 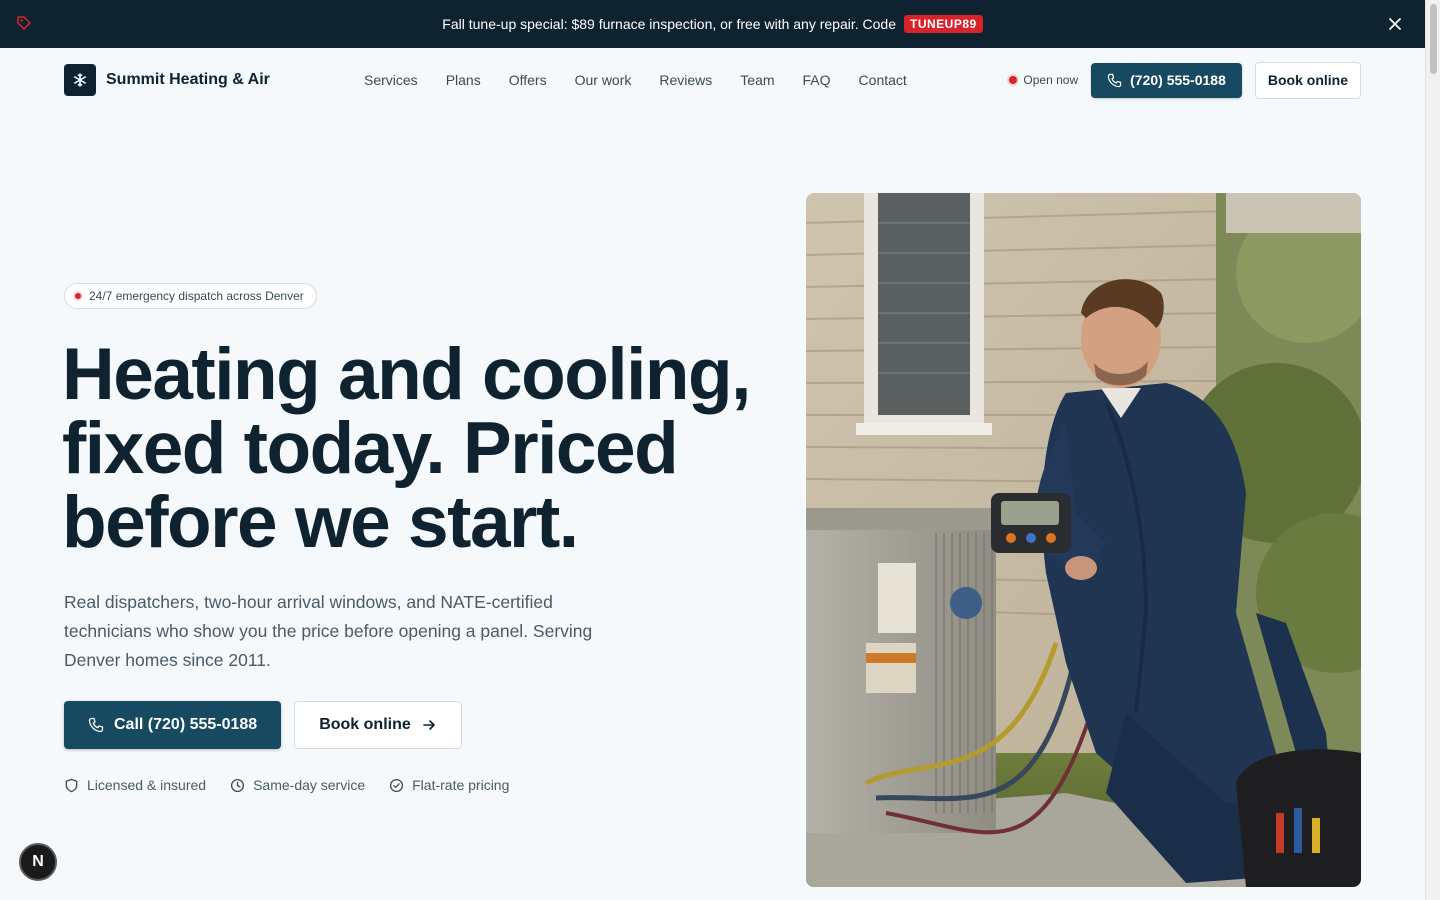 What do you see at coordinates (461, 785) in the screenshot?
I see `trust-item-label: Flat-rate pricing` at bounding box center [461, 785].